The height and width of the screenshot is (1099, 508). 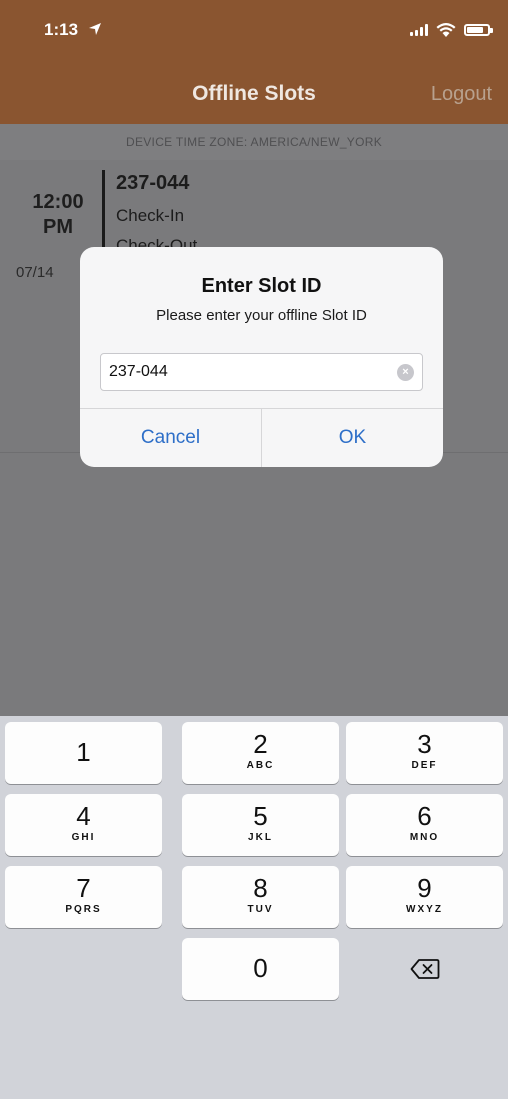 I want to click on timezone-banner: DEVICE TIME ZONE: AMERICA/NEW_YORK, so click(x=254, y=142).